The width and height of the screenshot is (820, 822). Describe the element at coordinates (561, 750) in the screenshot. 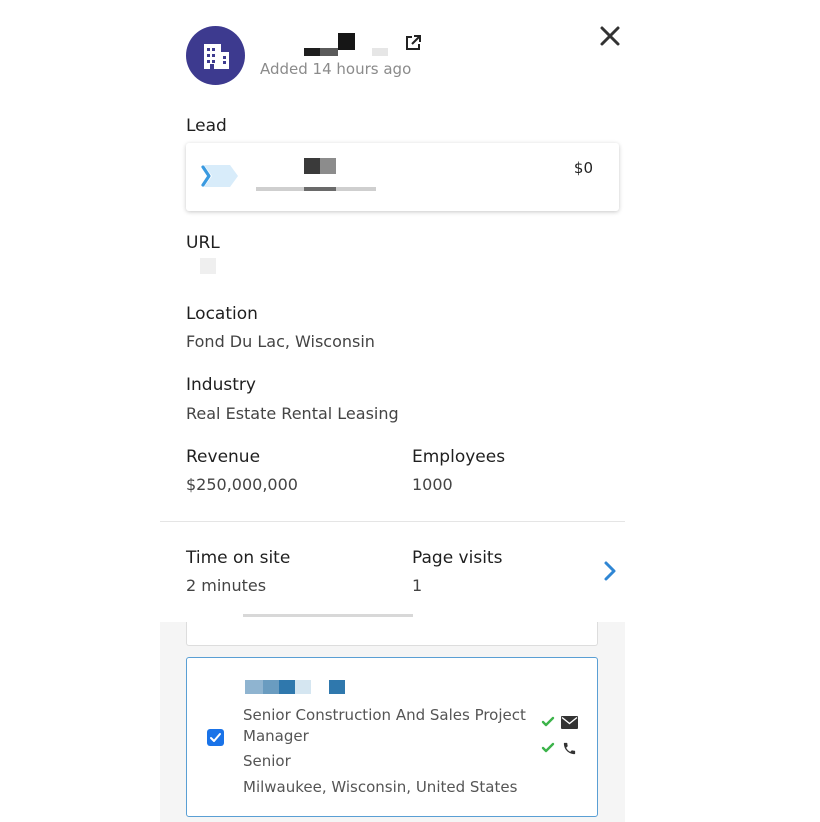

I see `phone-verified` at that location.